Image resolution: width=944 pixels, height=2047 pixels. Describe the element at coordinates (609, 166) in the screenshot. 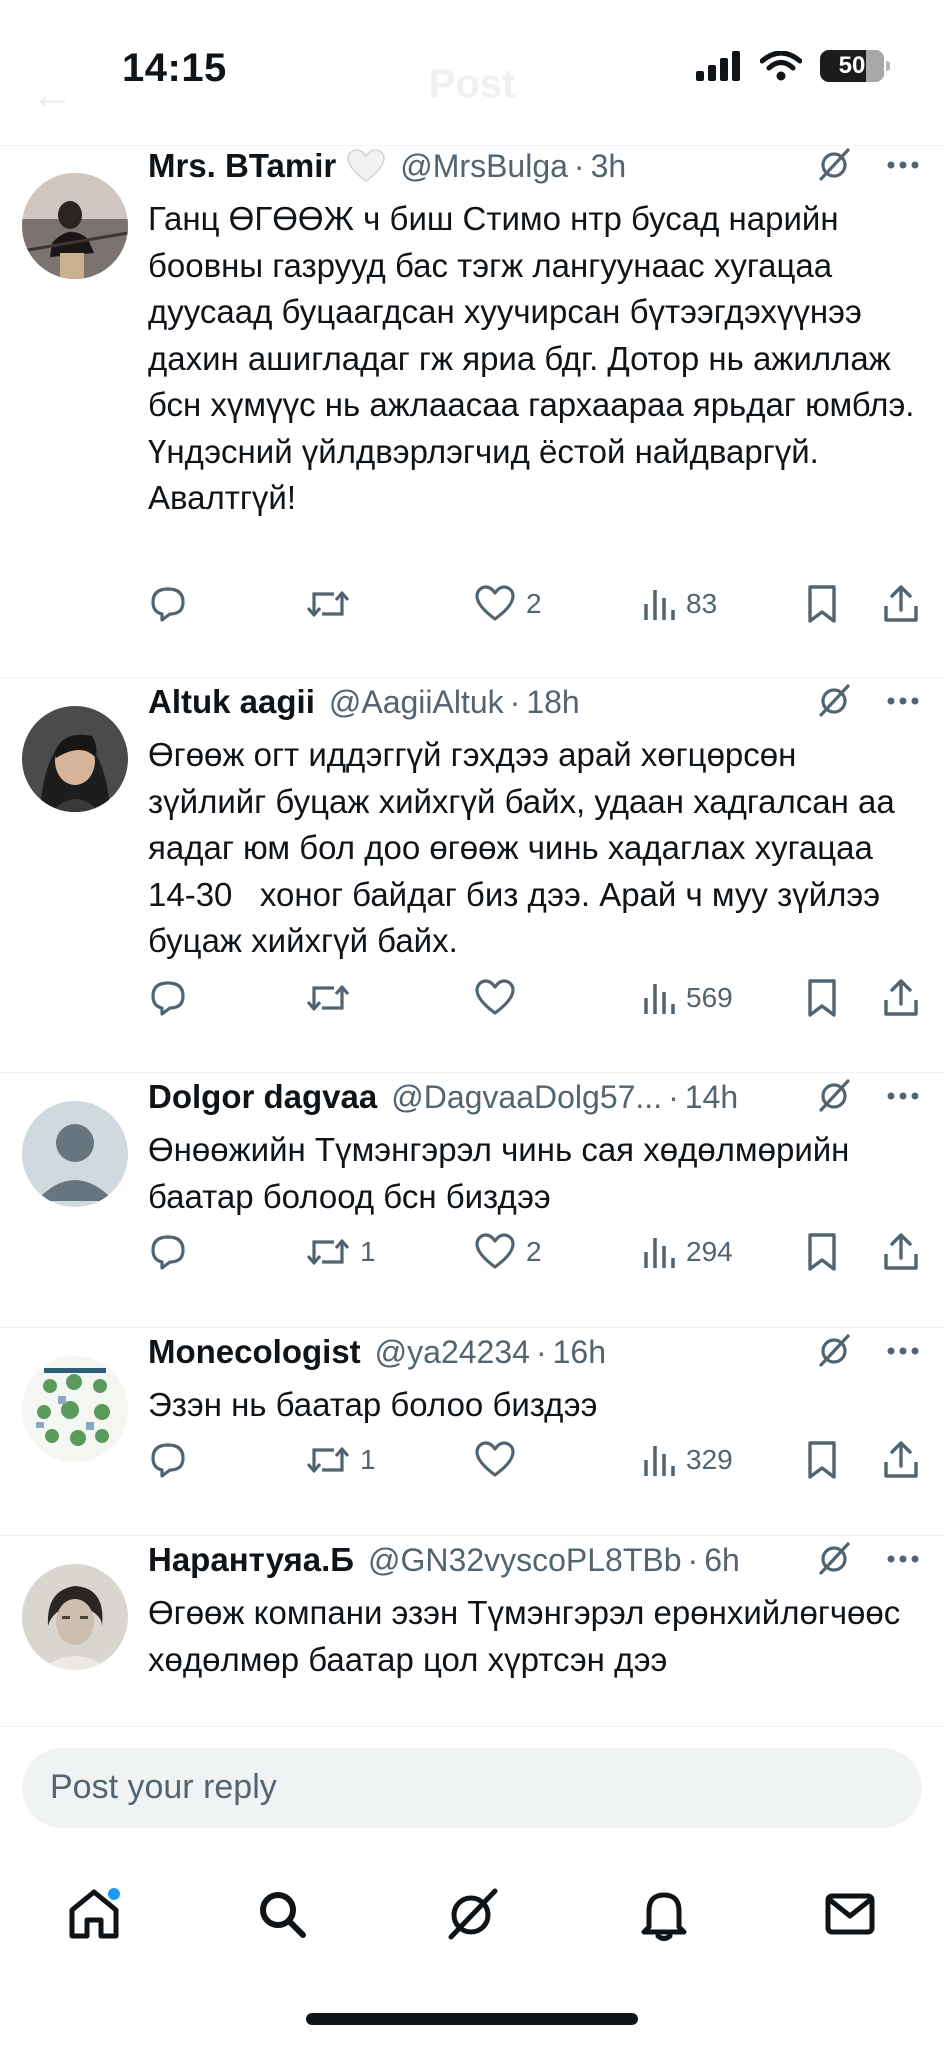

I see `post-time: 3h` at that location.